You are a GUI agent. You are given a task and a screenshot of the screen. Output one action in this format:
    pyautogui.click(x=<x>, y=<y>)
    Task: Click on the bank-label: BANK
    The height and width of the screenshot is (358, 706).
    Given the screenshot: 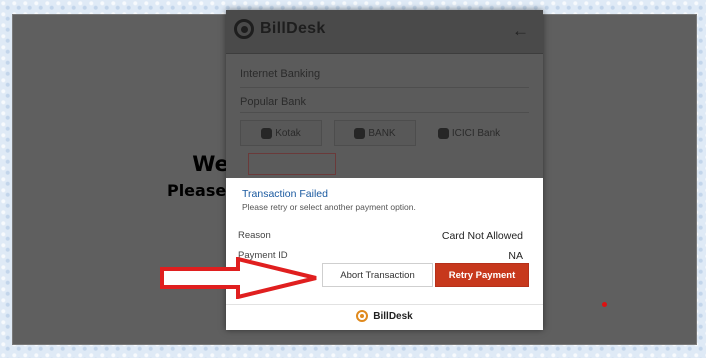 What is the action you would take?
    pyautogui.click(x=382, y=133)
    